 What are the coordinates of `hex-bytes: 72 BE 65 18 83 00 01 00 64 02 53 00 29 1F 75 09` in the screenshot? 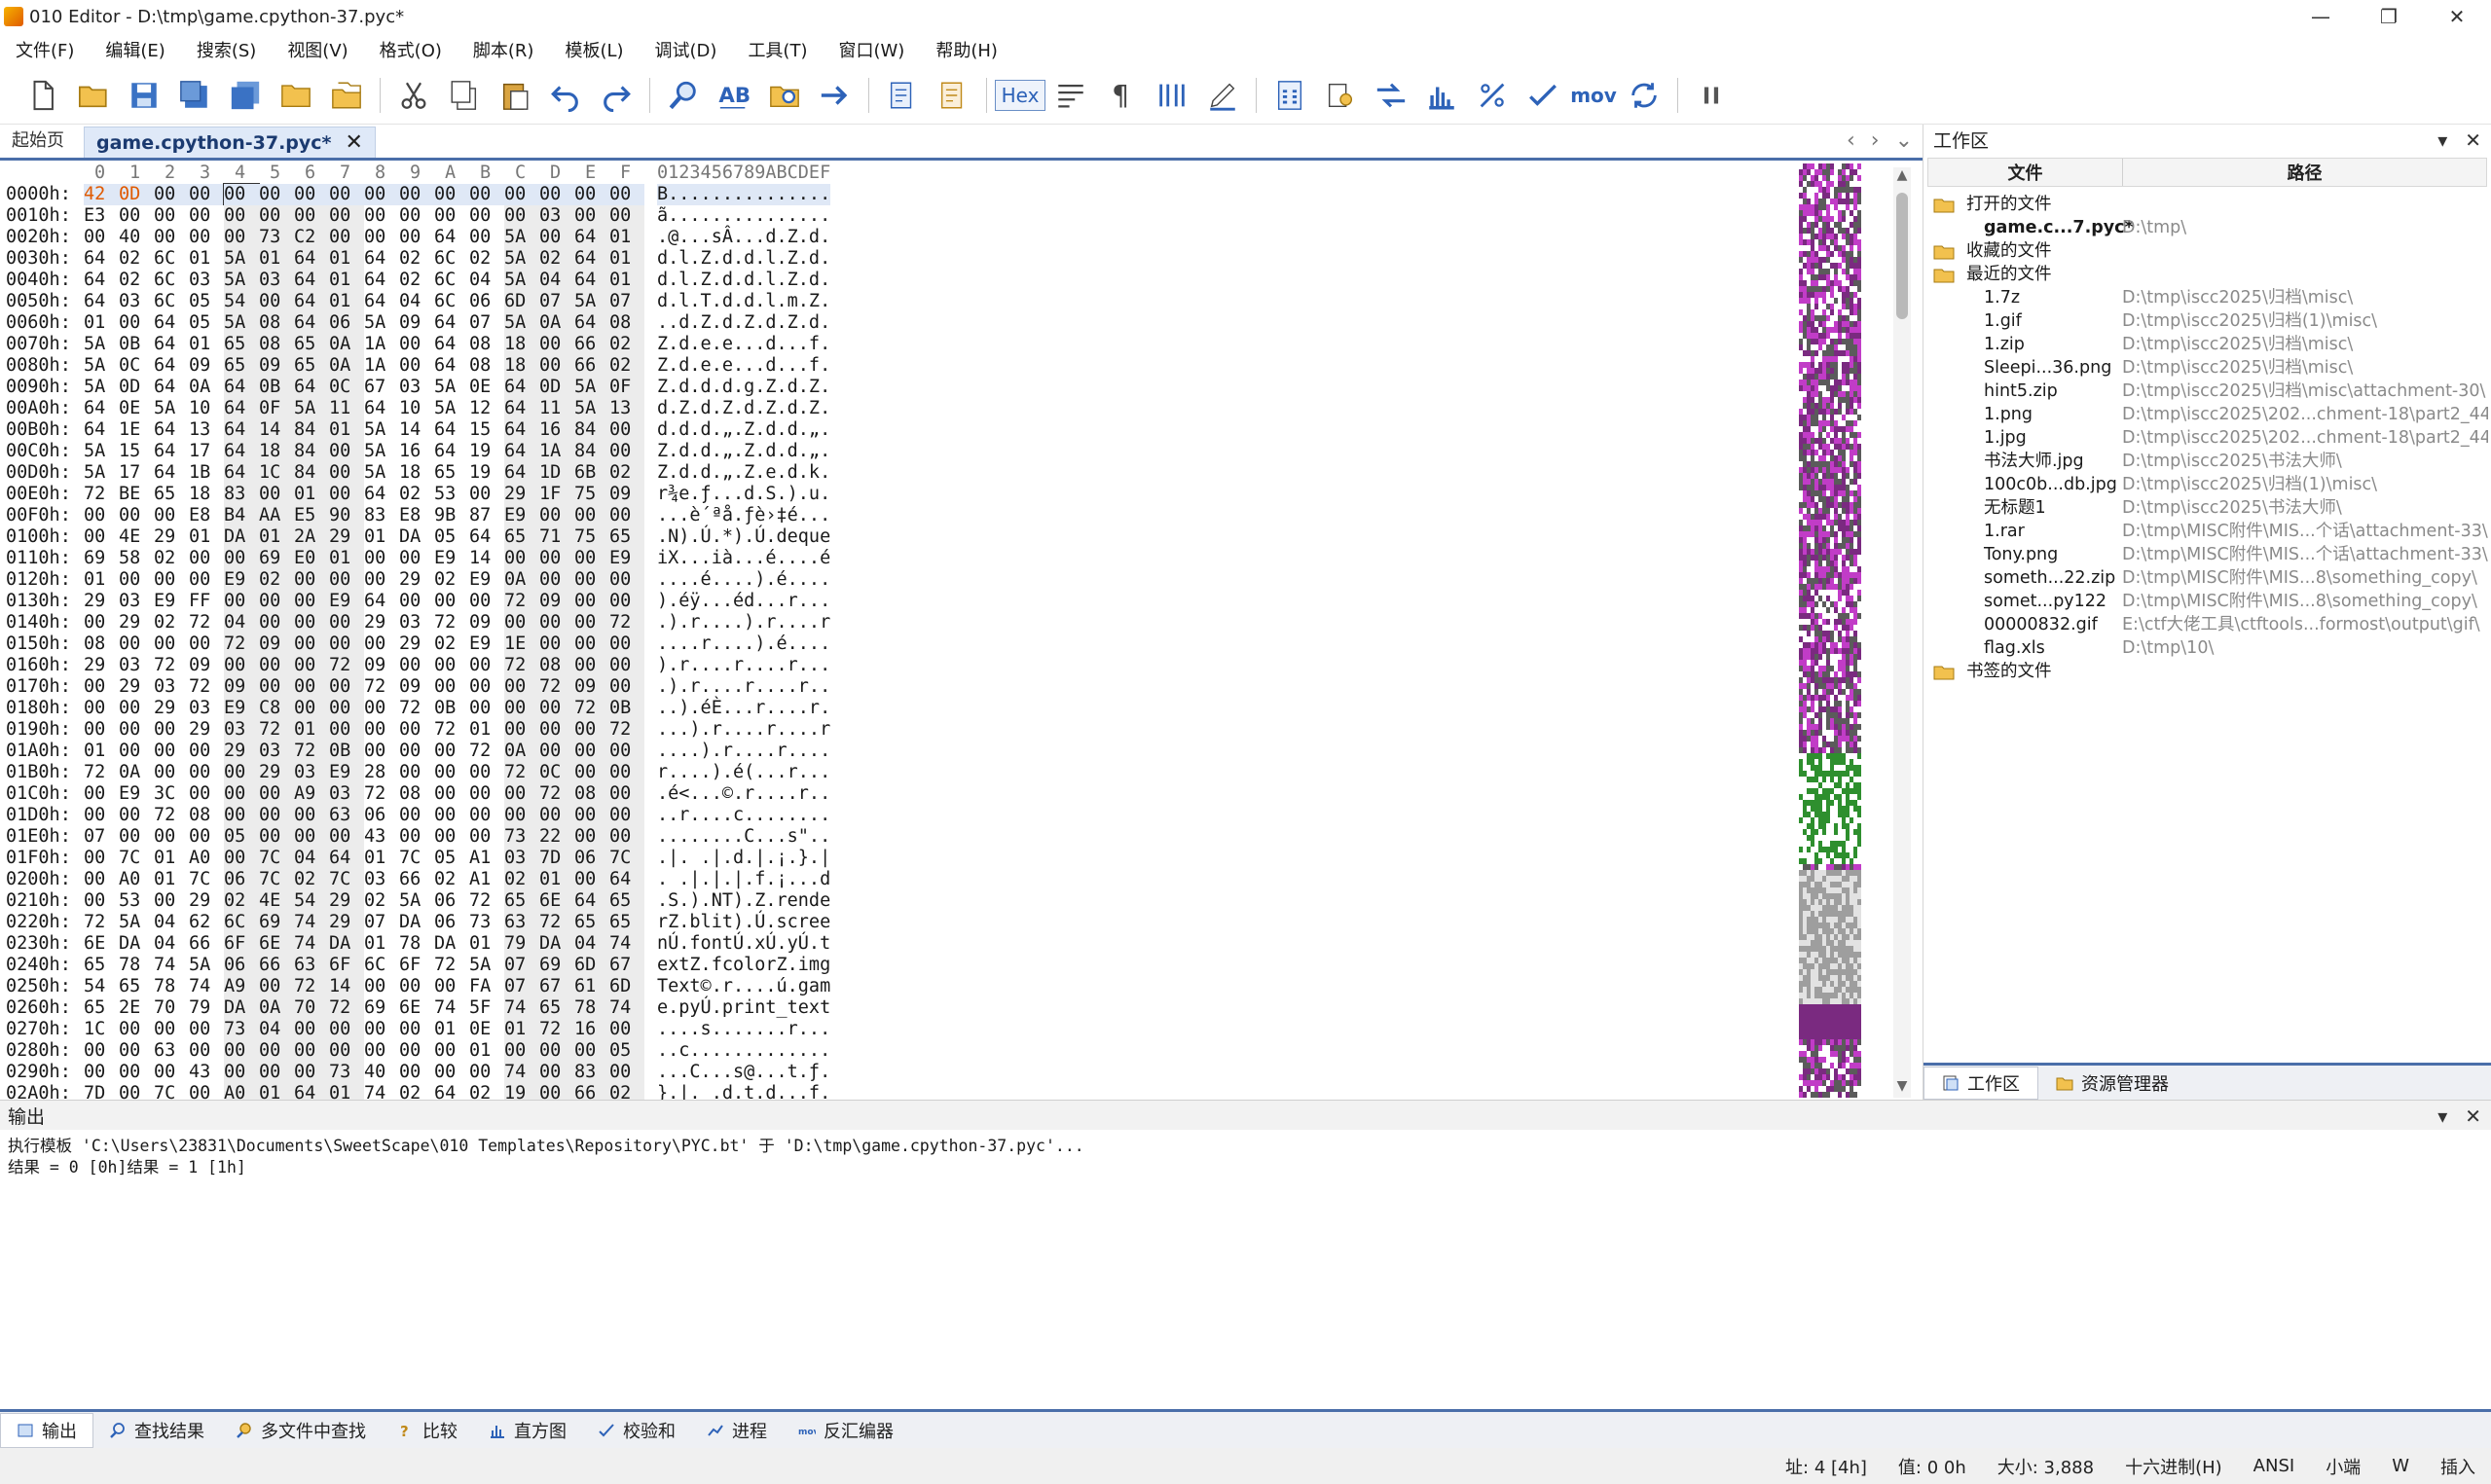 It's located at (364, 495).